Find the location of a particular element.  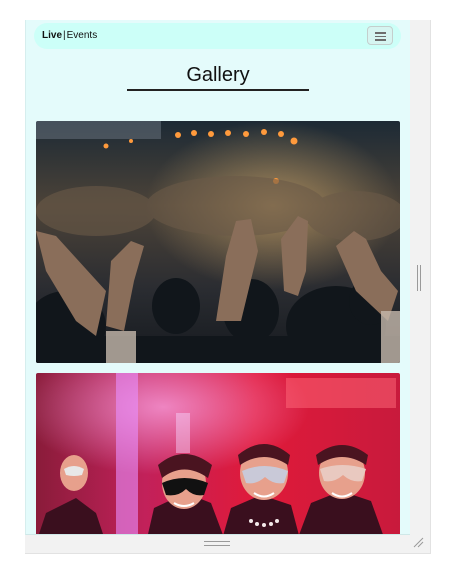

title-underline is located at coordinates (218, 90).